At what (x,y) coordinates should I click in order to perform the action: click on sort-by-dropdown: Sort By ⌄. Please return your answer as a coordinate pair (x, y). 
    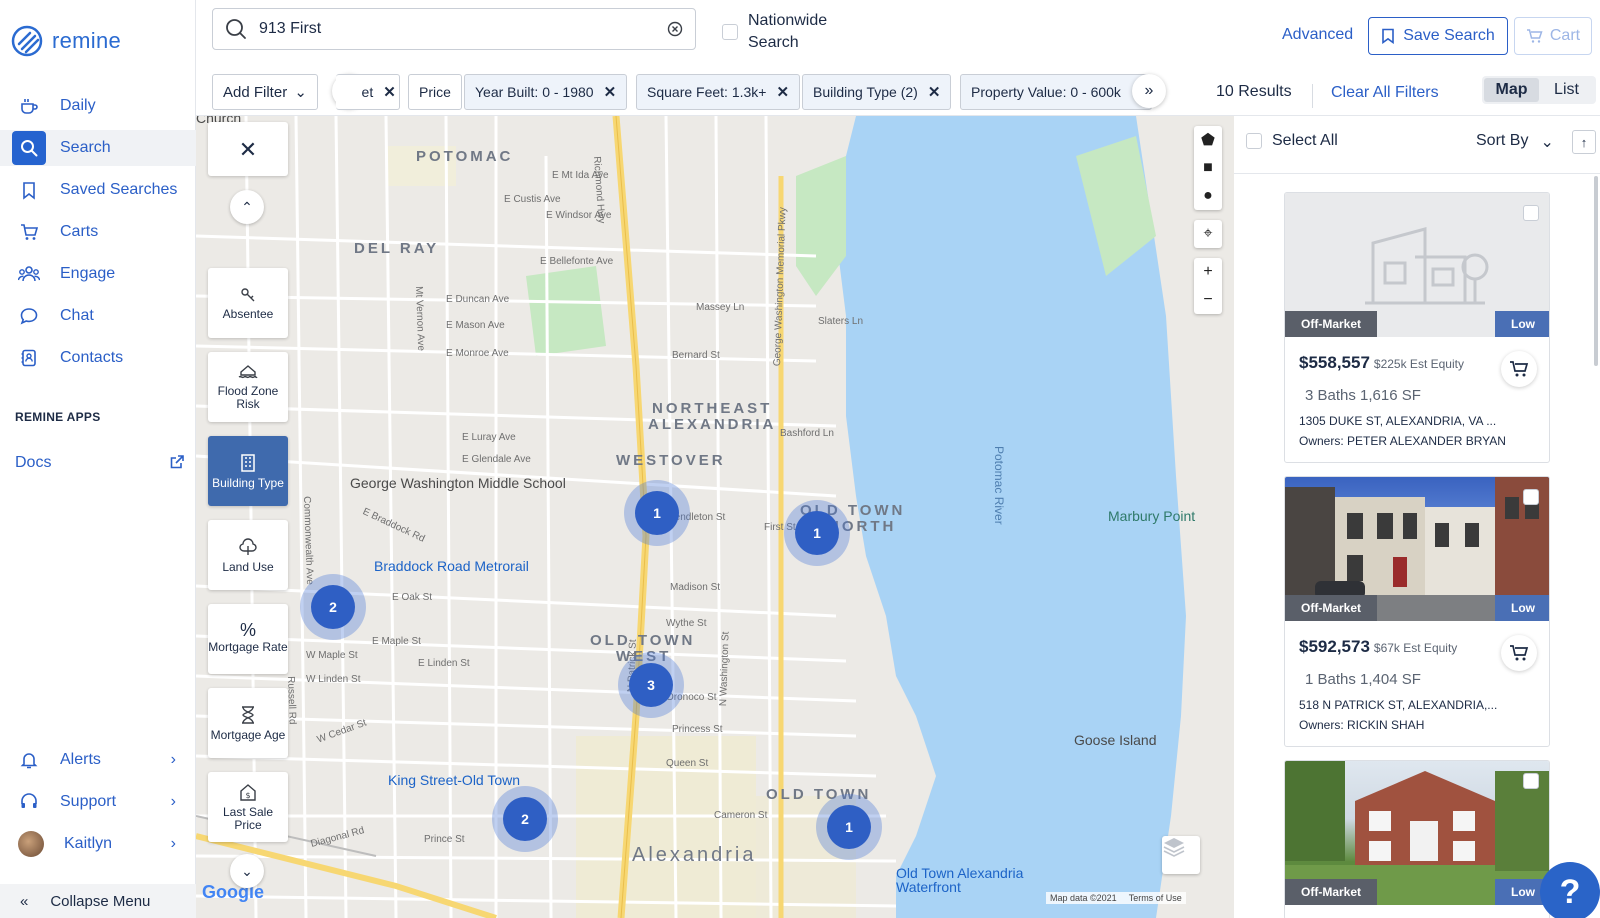
    Looking at the image, I should click on (1515, 142).